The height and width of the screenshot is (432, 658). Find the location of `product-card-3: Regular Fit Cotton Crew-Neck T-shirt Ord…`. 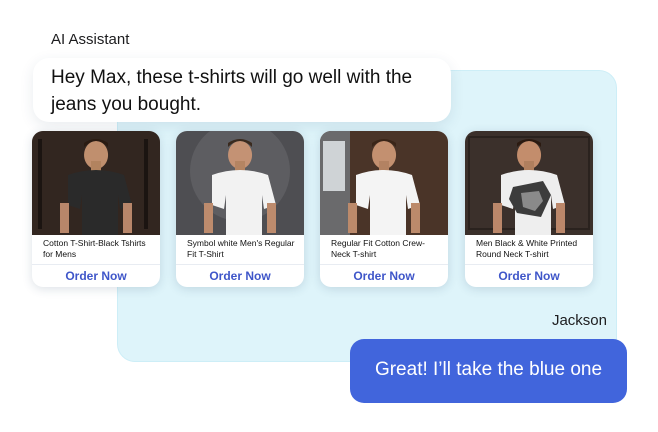

product-card-3: Regular Fit Cotton Crew-Neck T-shirt Ord… is located at coordinates (384, 209).